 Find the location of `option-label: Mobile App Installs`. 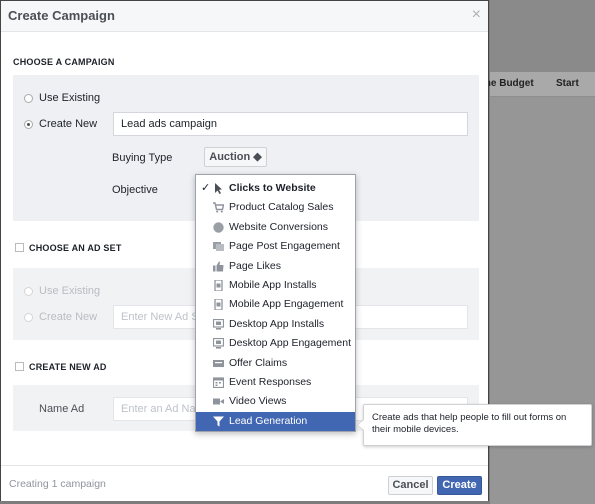

option-label: Mobile App Installs is located at coordinates (273, 285).